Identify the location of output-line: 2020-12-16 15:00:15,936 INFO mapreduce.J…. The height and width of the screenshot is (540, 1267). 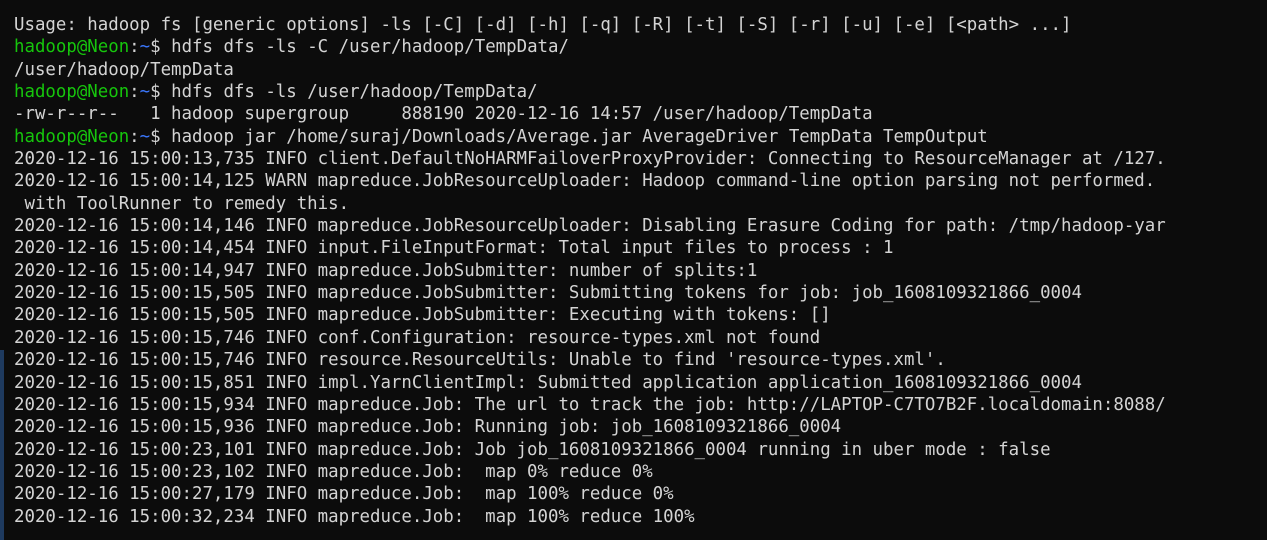
(428, 427).